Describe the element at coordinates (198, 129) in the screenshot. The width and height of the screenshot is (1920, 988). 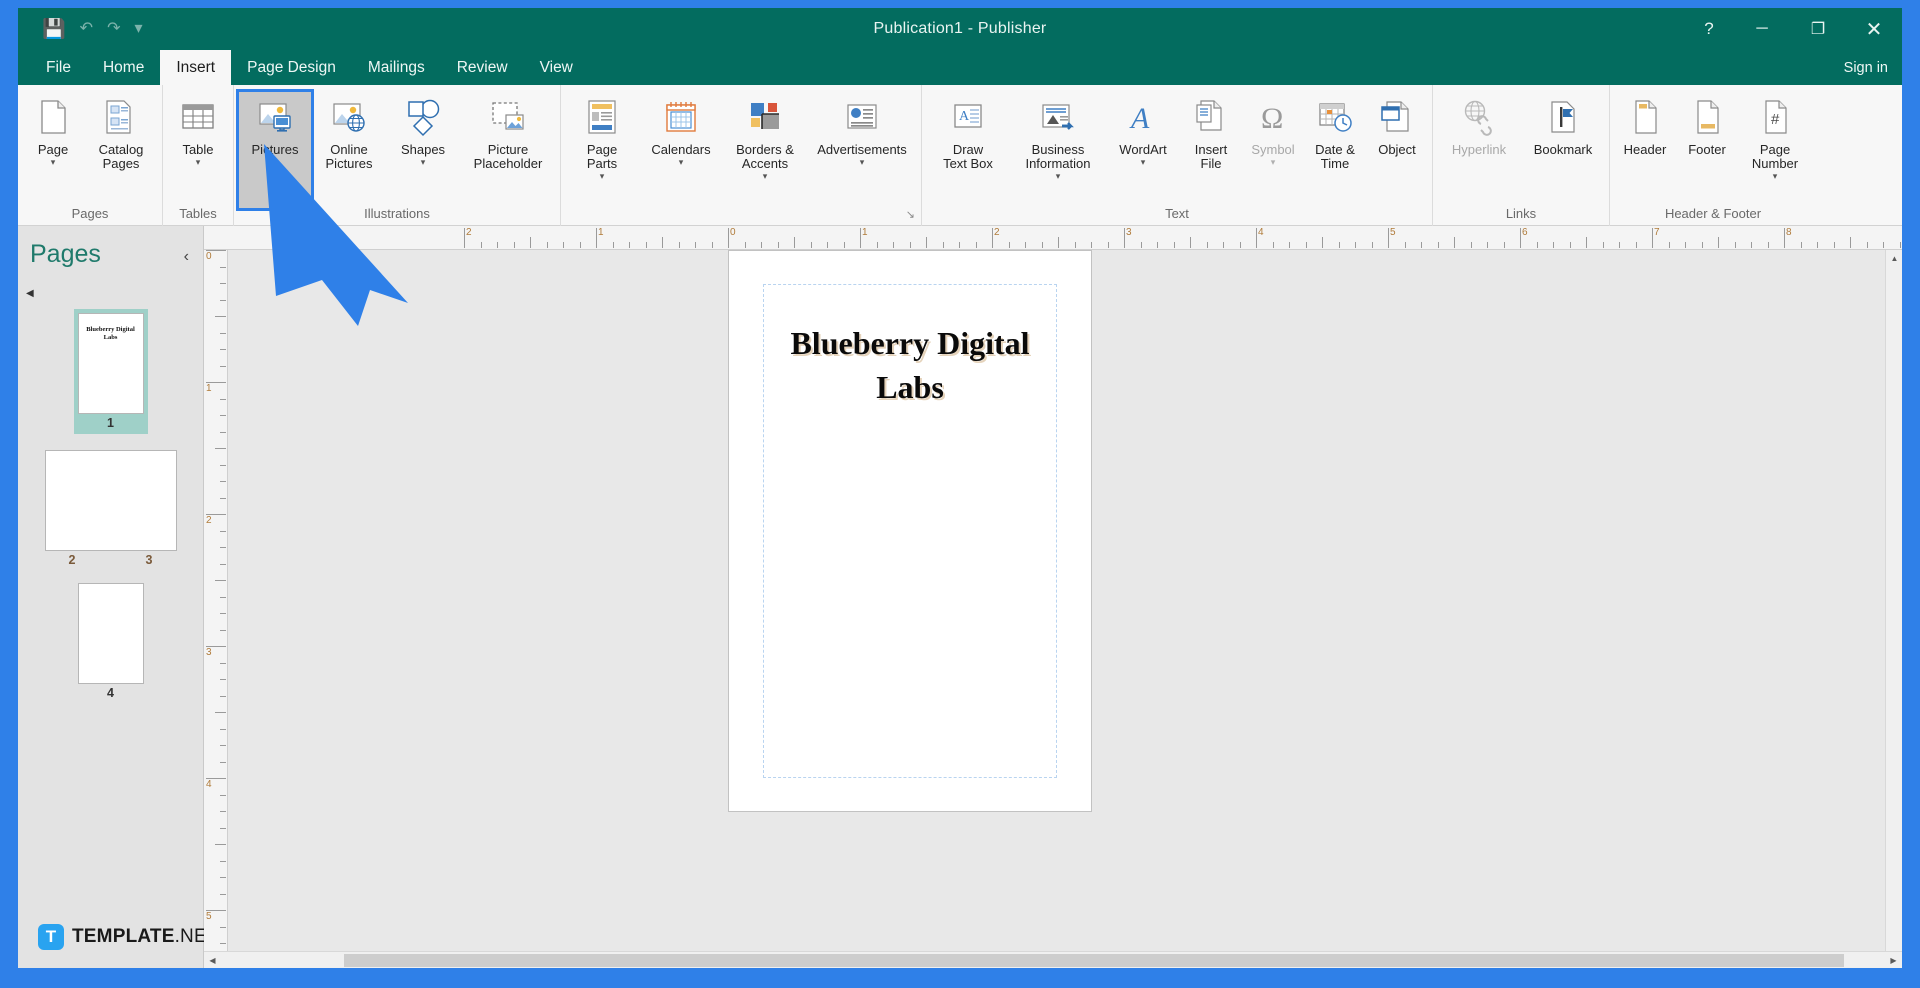
I see `table-button: Table ▾` at that location.